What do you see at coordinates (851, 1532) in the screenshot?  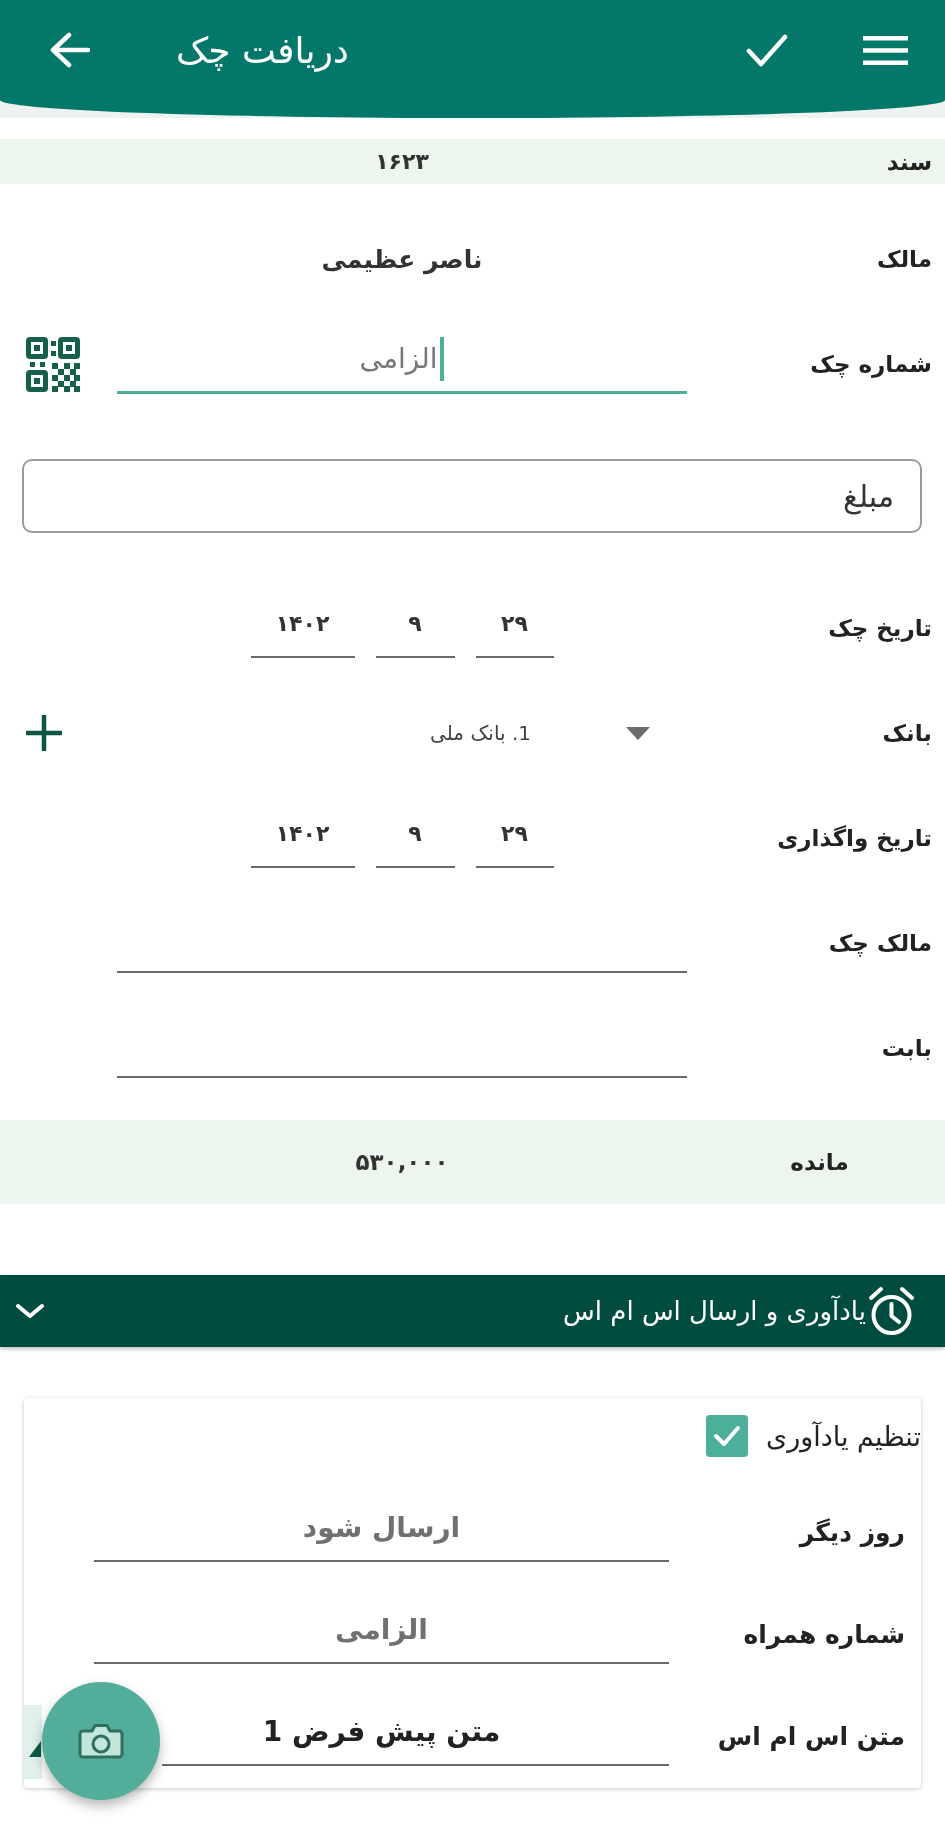 I see `field-label: روز دیگر` at bounding box center [851, 1532].